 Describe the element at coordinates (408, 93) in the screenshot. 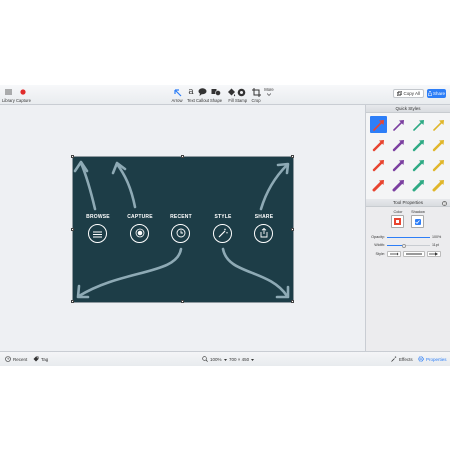

I see `copy-all-button: Copy All` at that location.